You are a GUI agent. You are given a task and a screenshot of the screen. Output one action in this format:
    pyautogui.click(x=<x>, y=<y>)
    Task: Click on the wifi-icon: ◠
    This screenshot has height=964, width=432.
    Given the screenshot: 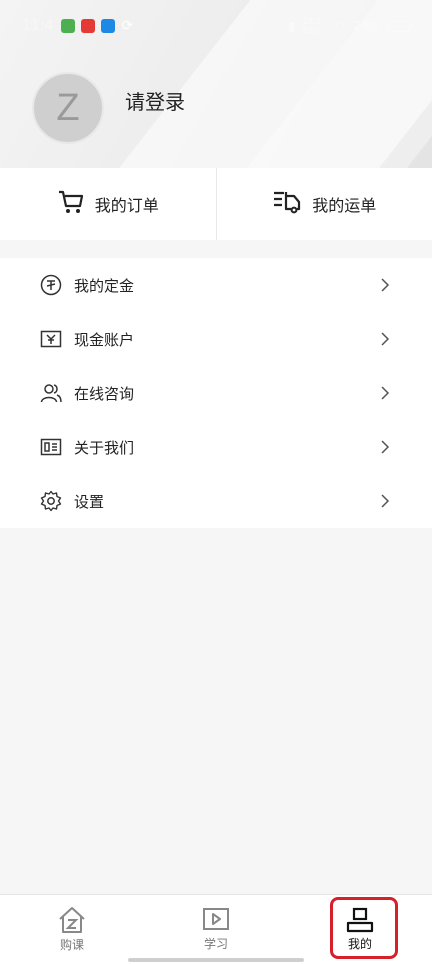 What is the action you would take?
    pyautogui.click(x=340, y=26)
    